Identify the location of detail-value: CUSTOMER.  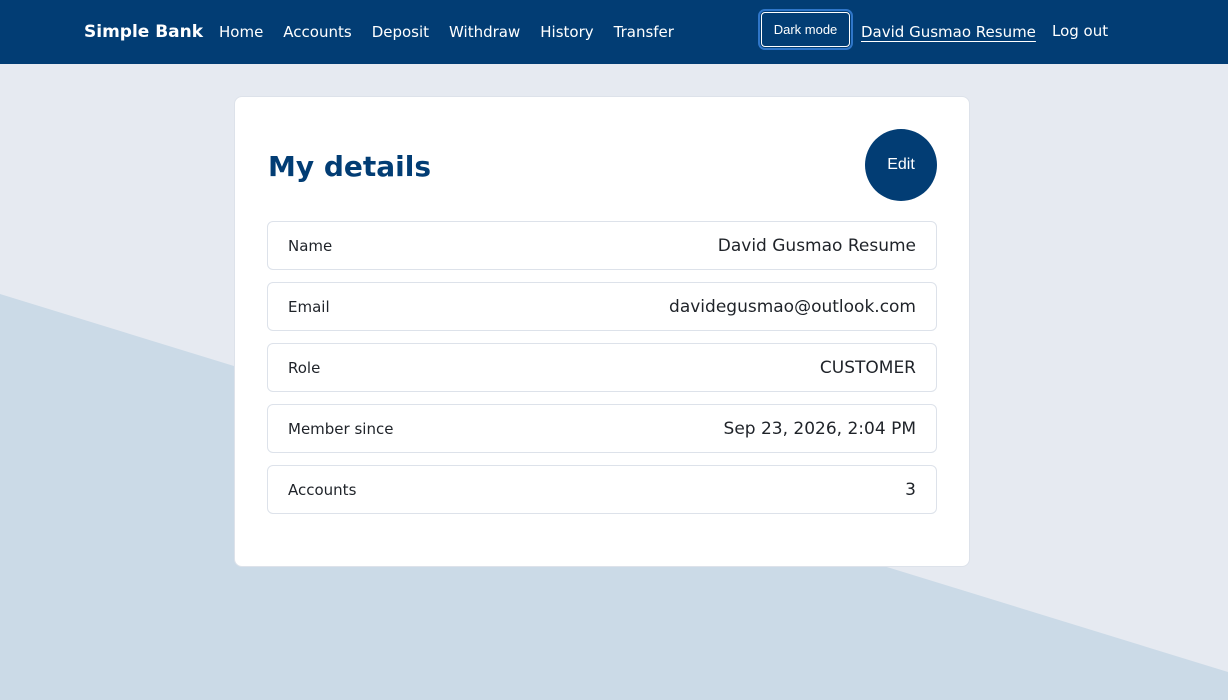
(867, 367).